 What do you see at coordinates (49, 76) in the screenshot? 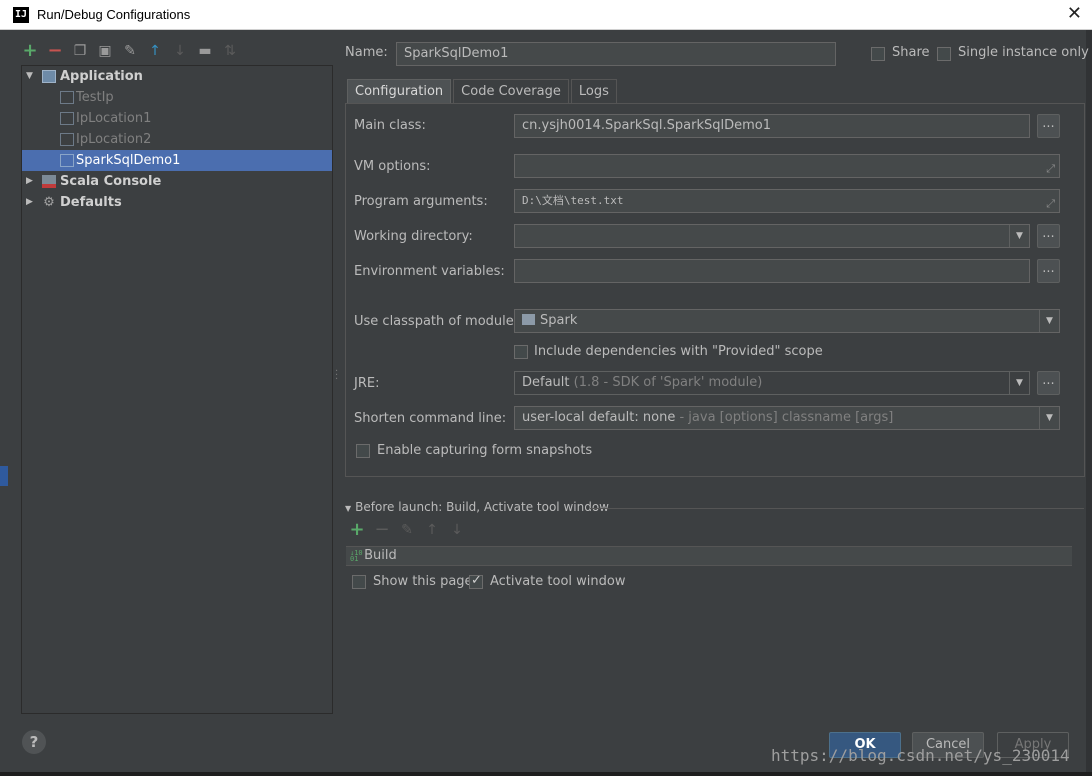
I see `application-icon` at bounding box center [49, 76].